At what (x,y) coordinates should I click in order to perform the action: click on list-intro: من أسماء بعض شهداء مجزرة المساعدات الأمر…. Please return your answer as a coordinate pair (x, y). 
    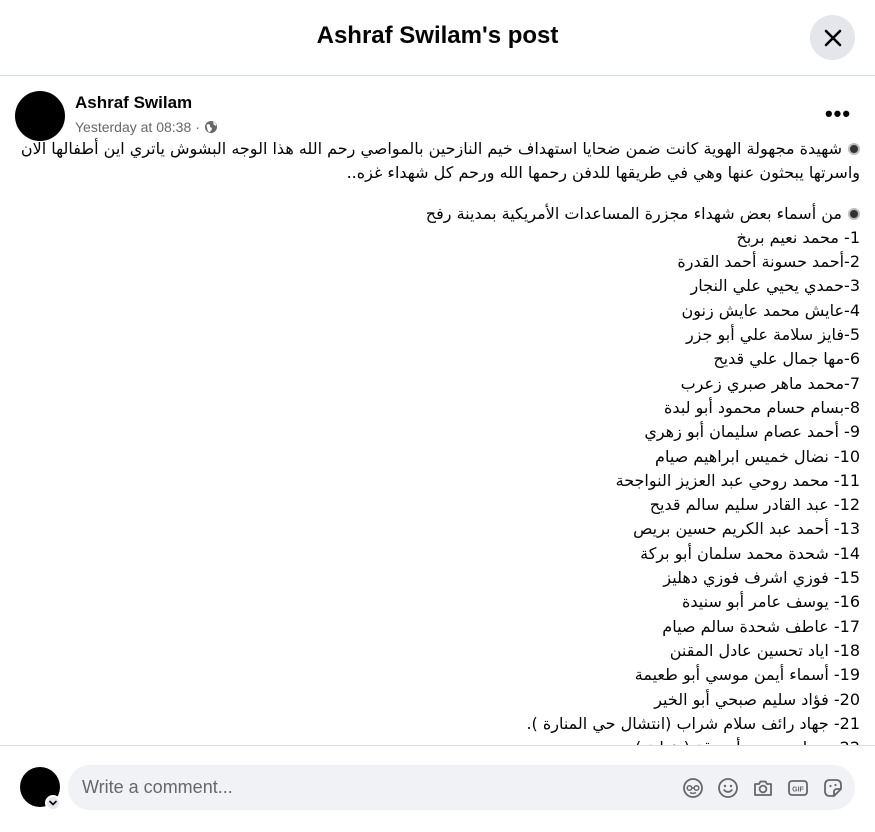
    Looking at the image, I should click on (440, 214).